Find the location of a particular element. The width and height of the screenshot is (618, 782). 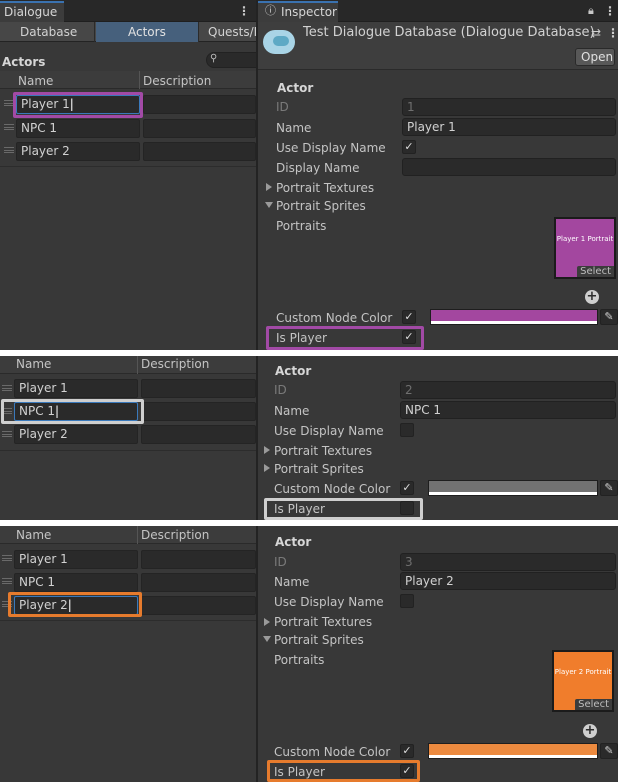

name-cell: Player 2| is located at coordinates (76, 605).